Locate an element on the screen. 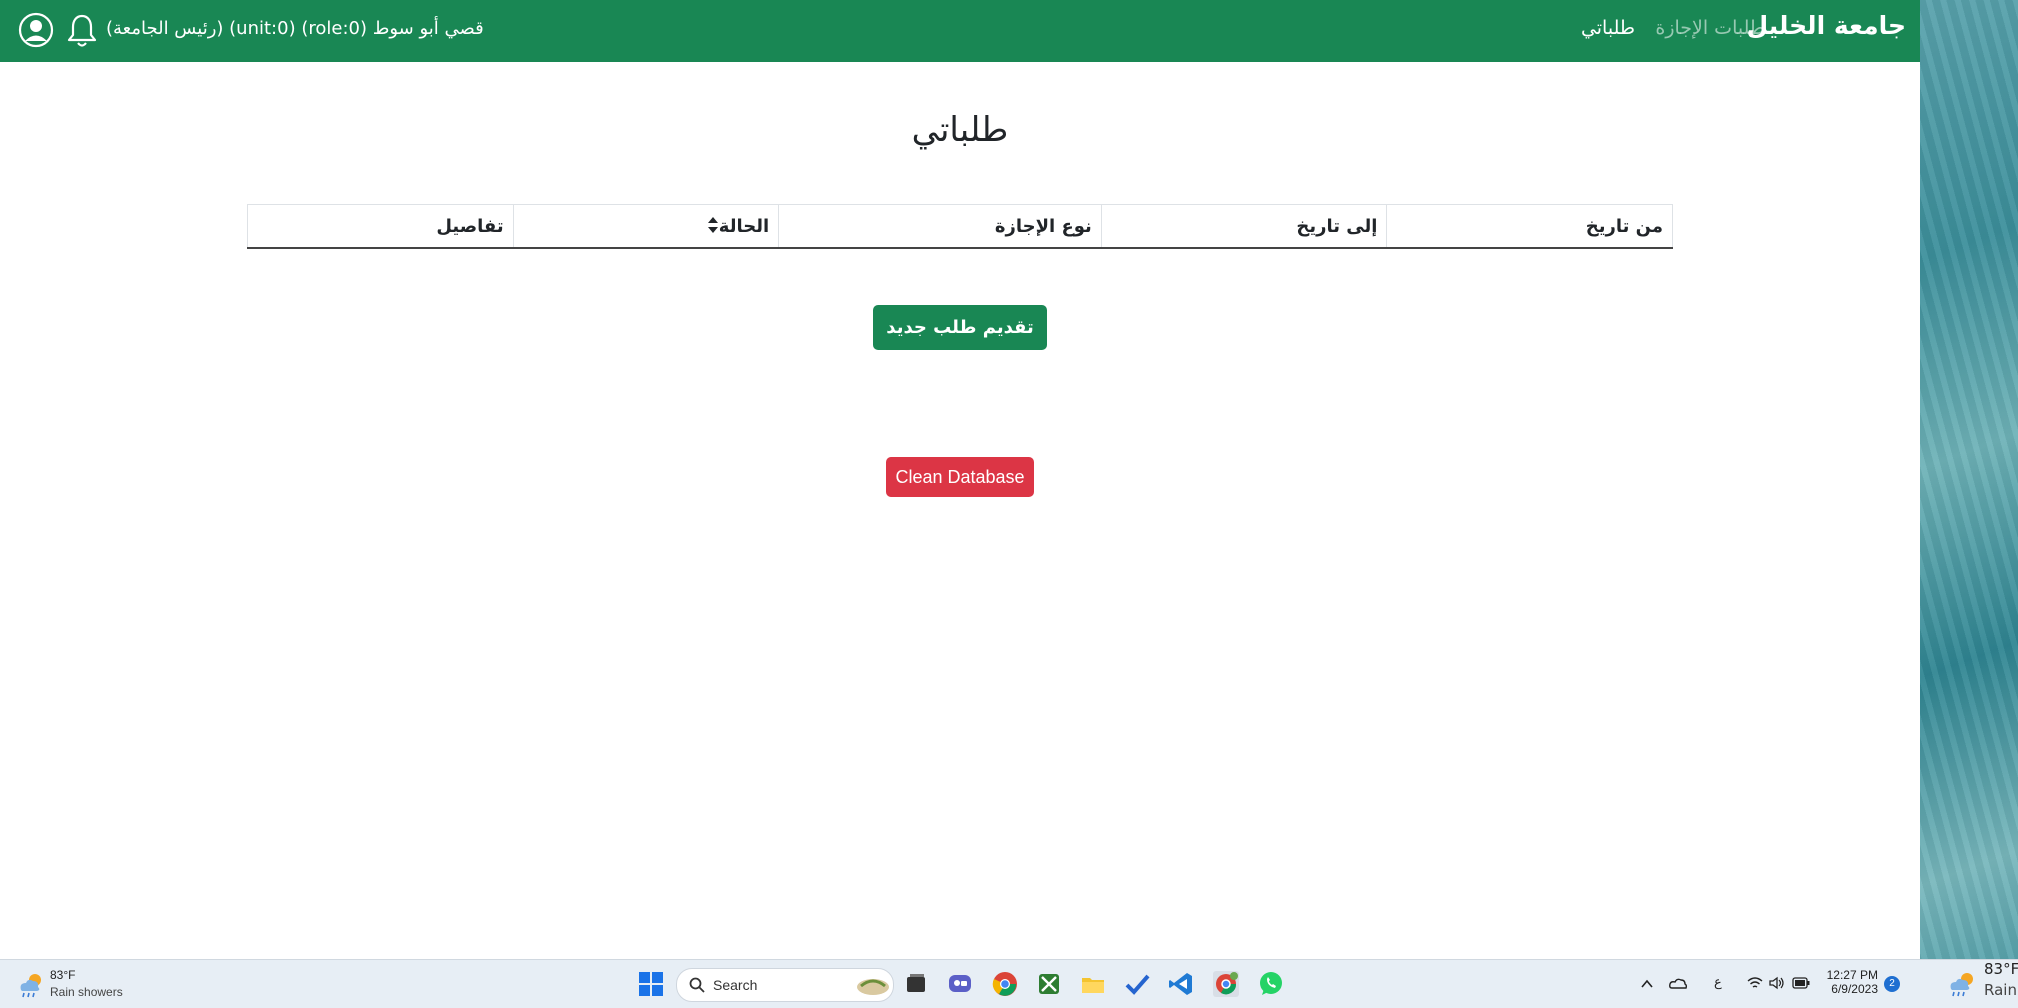 The image size is (2018, 1008). header-status: الحالة is located at coordinates (646, 226).